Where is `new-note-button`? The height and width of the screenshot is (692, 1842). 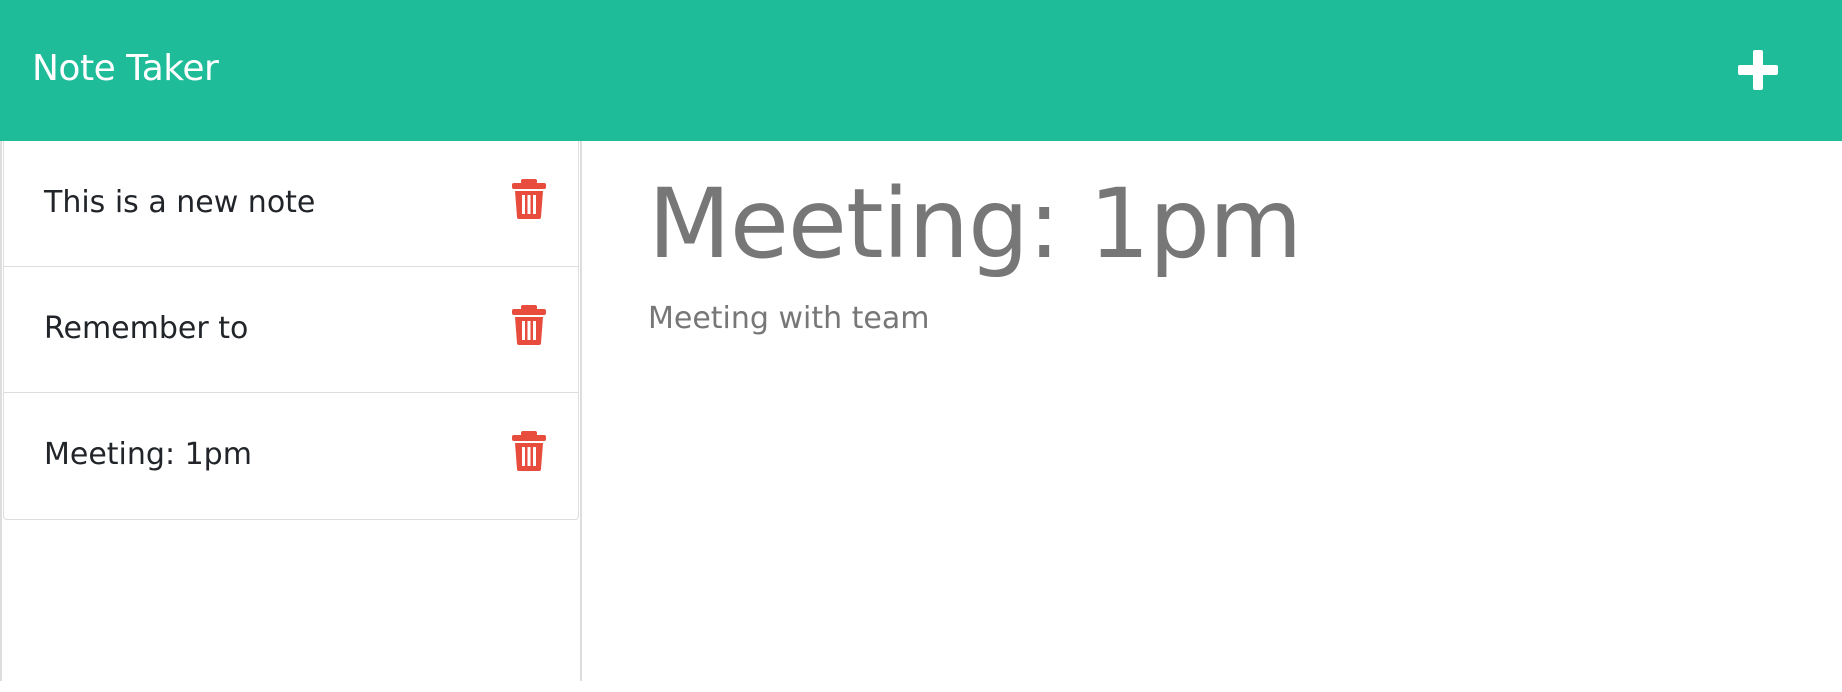 new-note-button is located at coordinates (1758, 70).